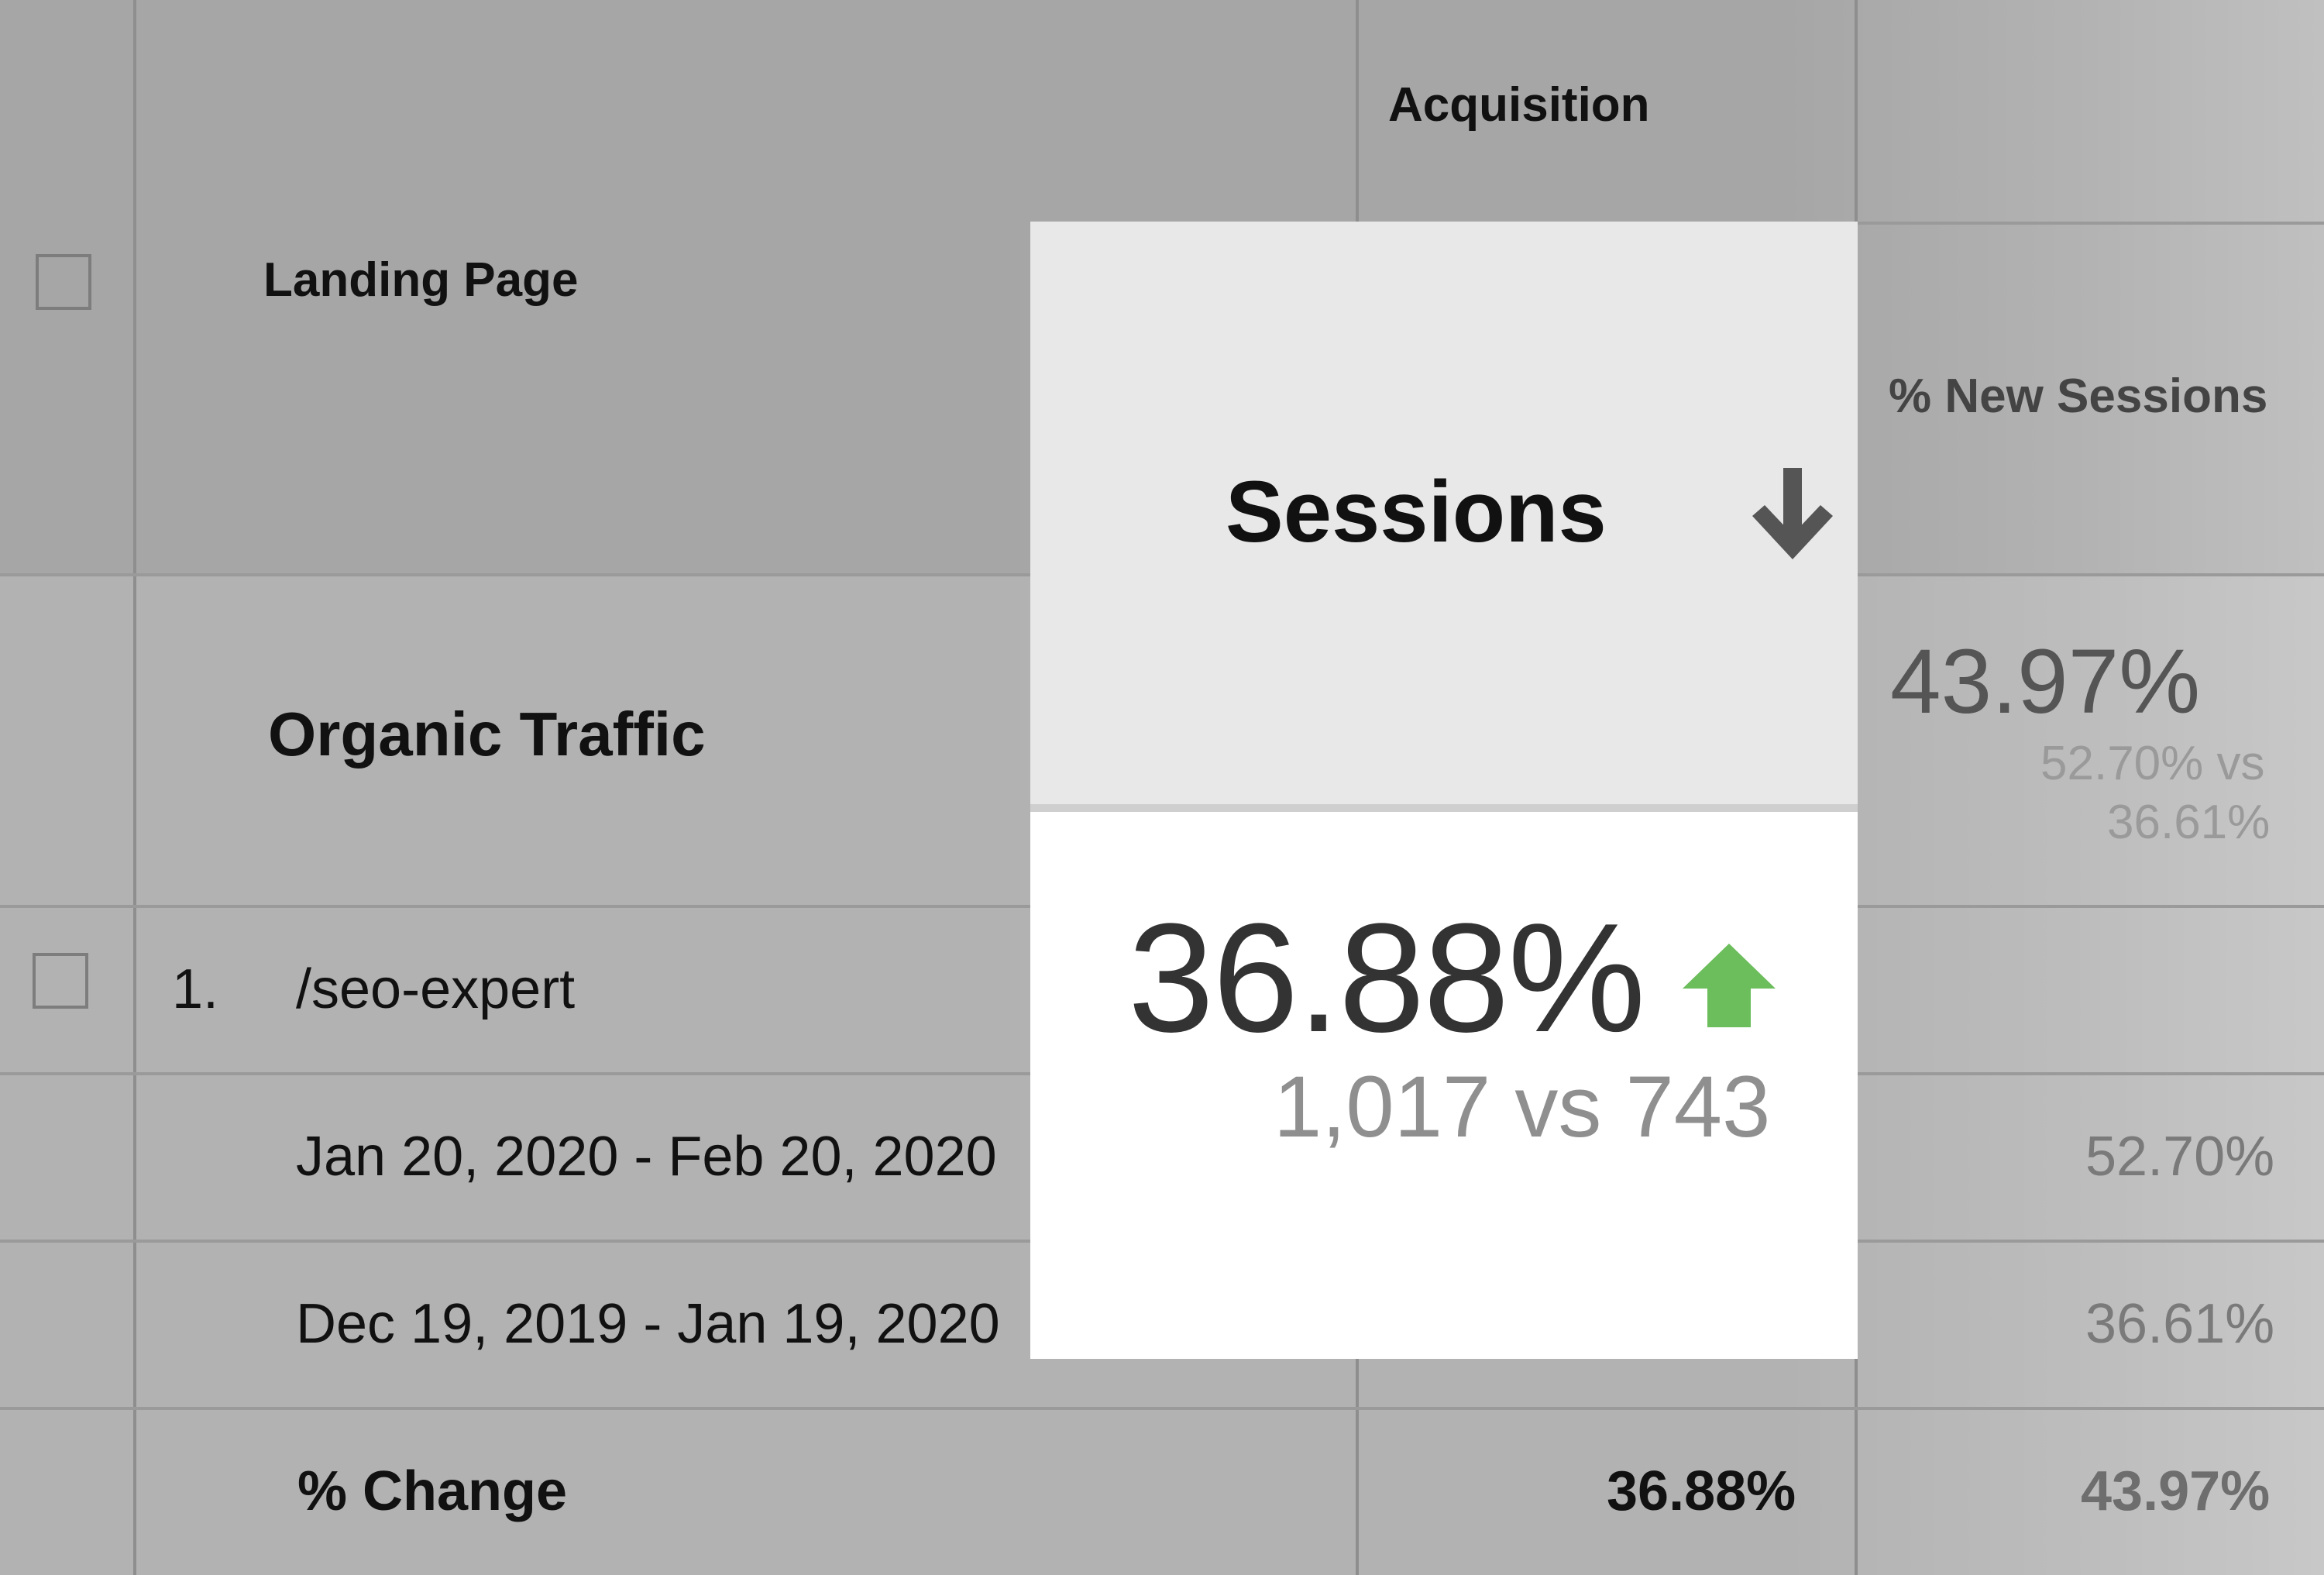 This screenshot has width=2324, height=1575. I want to click on tooltip-body: 36.88% 1,017 vs 743, so click(1444, 1085).